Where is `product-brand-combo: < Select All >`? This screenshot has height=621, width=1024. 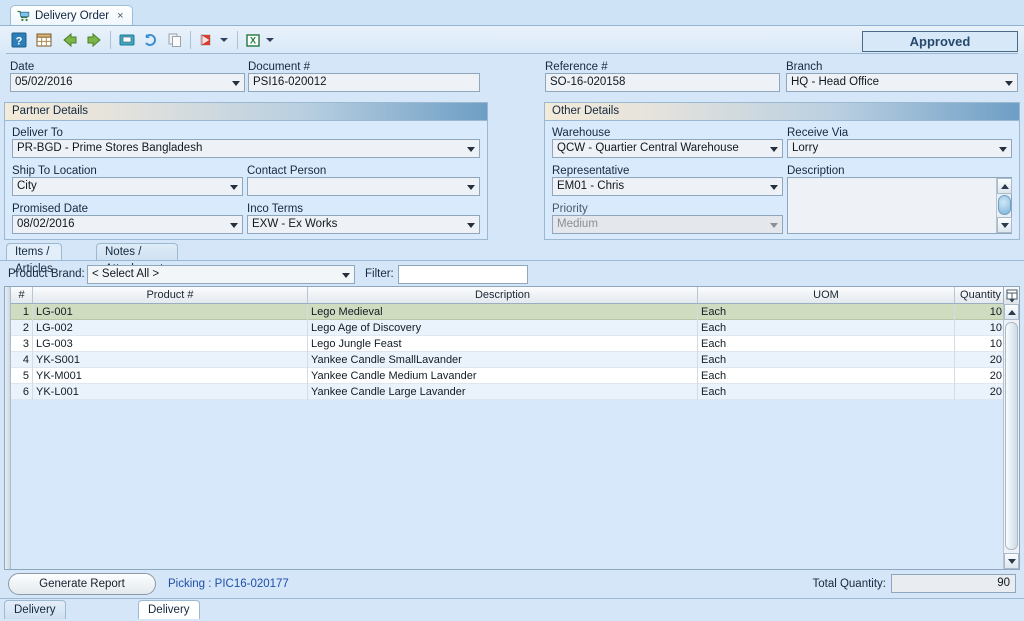 product-brand-combo: < Select All > is located at coordinates (221, 274).